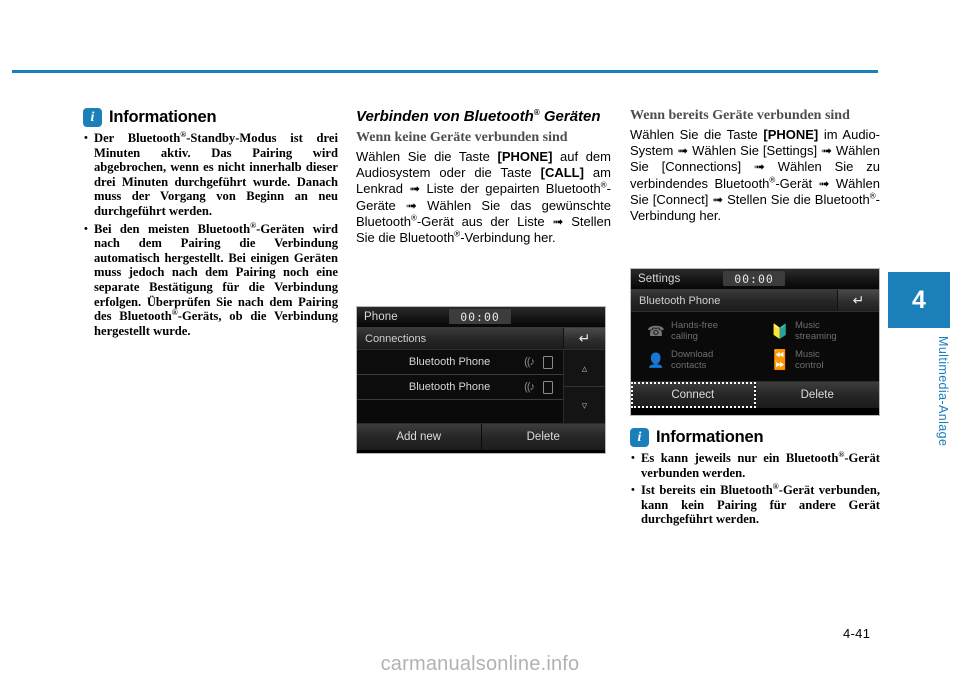 Image resolution: width=960 pixels, height=689 pixels. I want to click on chapter-tab-number: 4, so click(919, 300).